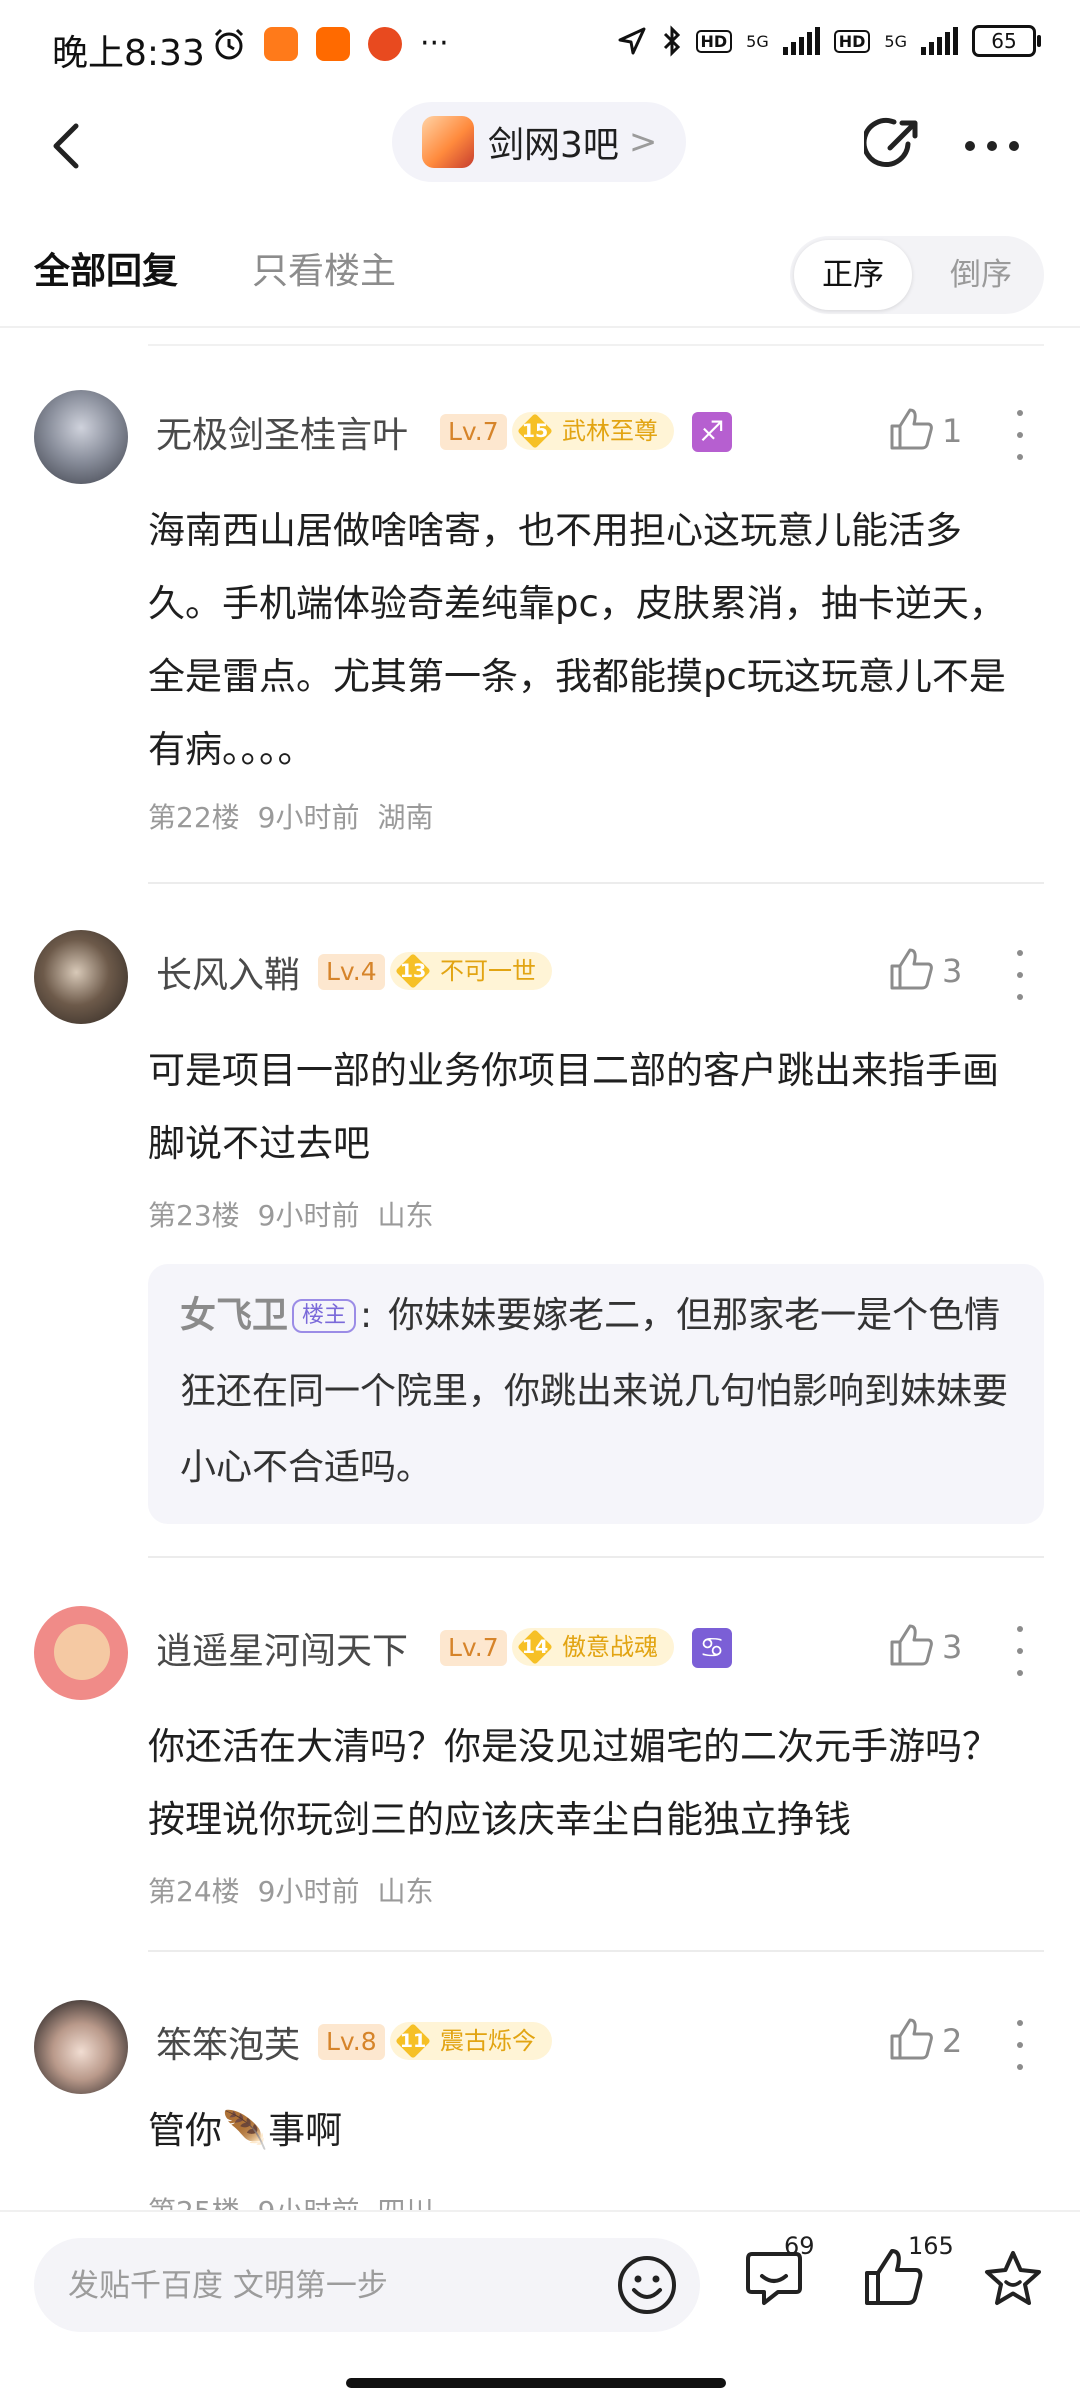 Image resolution: width=1080 pixels, height=2402 pixels. Describe the element at coordinates (671, 41) in the screenshot. I see `bluetooth-icon` at that location.